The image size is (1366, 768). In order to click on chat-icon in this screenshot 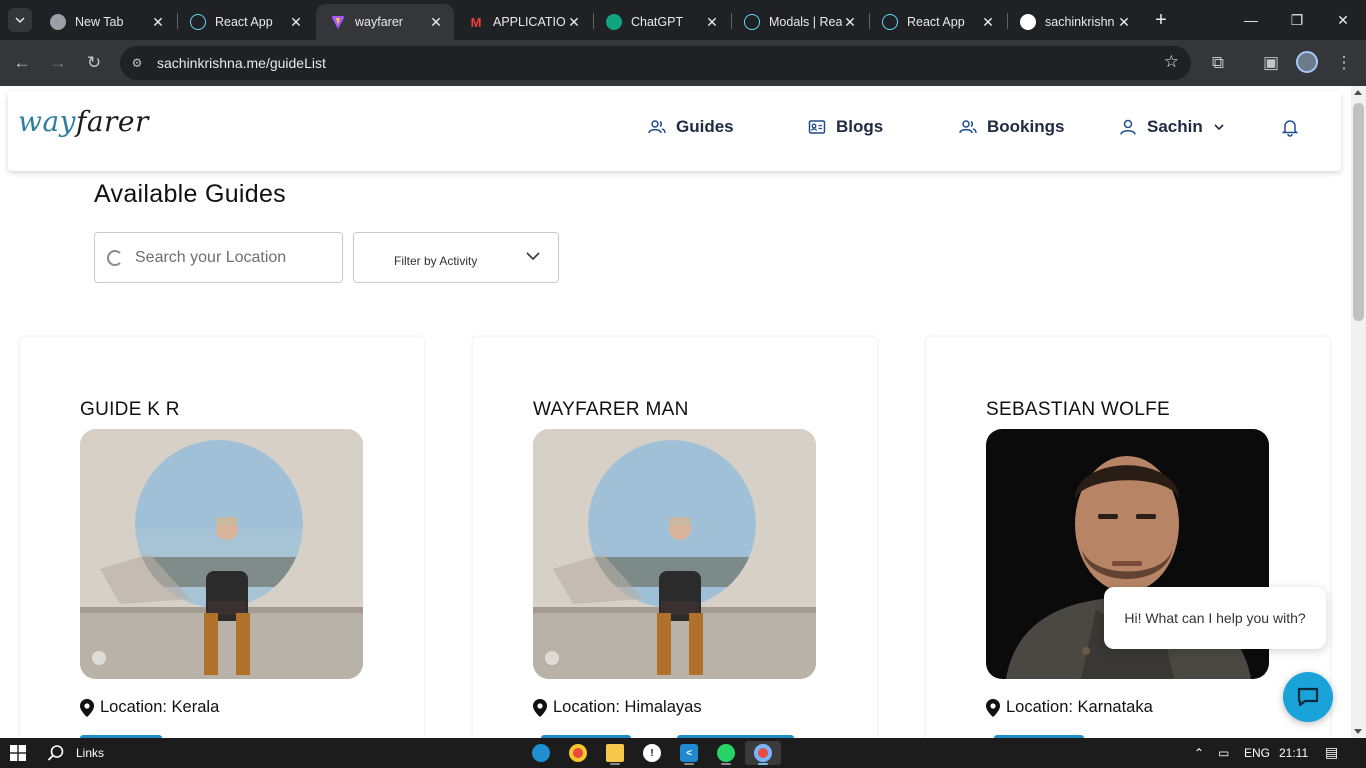, I will do `click(1308, 697)`.